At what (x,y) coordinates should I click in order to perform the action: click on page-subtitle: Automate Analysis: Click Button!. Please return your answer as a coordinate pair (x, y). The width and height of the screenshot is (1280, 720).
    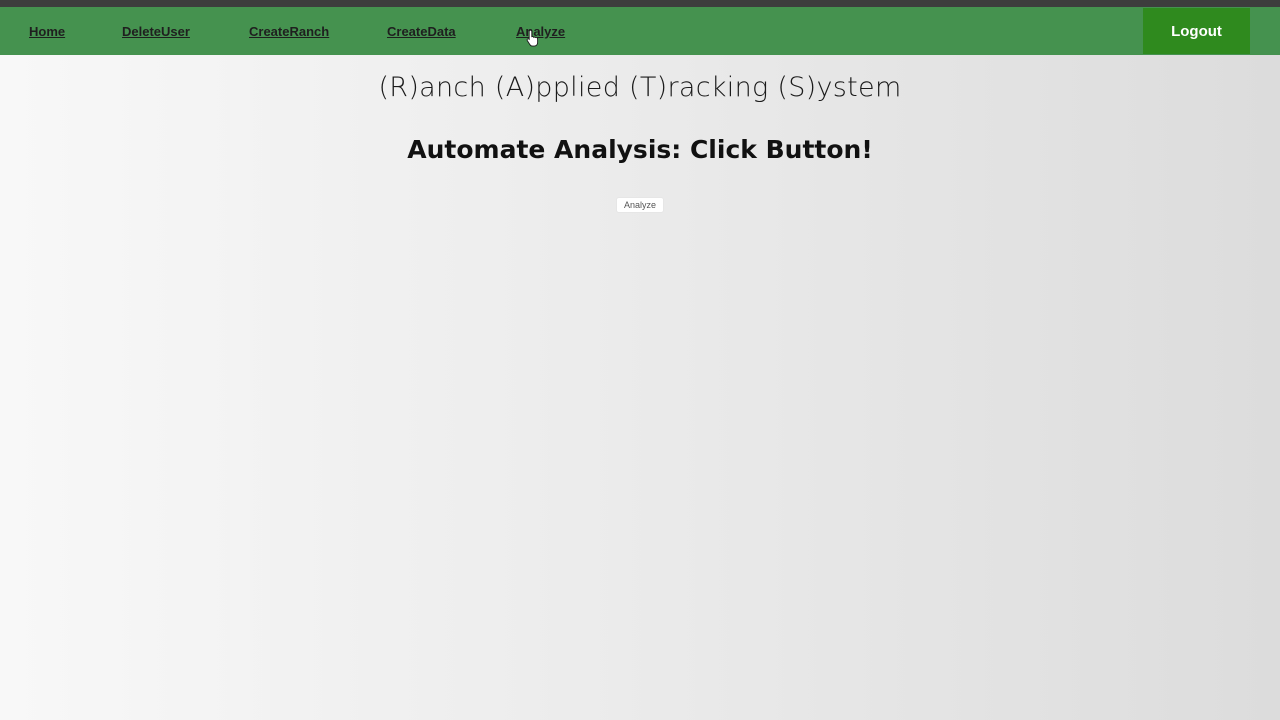
    Looking at the image, I should click on (640, 149).